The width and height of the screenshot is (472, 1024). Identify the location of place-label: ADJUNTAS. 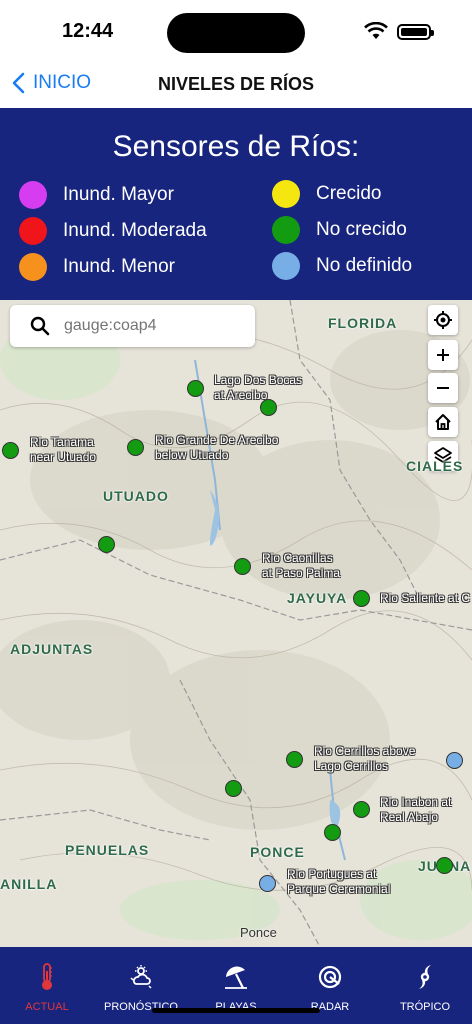
(52, 649).